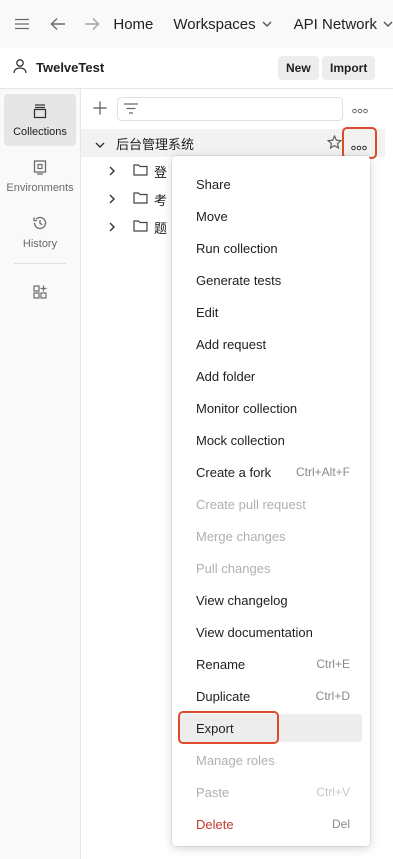 The height and width of the screenshot is (859, 393). Describe the element at coordinates (247, 408) in the screenshot. I see `menu-item-label: Monitor collection` at that location.